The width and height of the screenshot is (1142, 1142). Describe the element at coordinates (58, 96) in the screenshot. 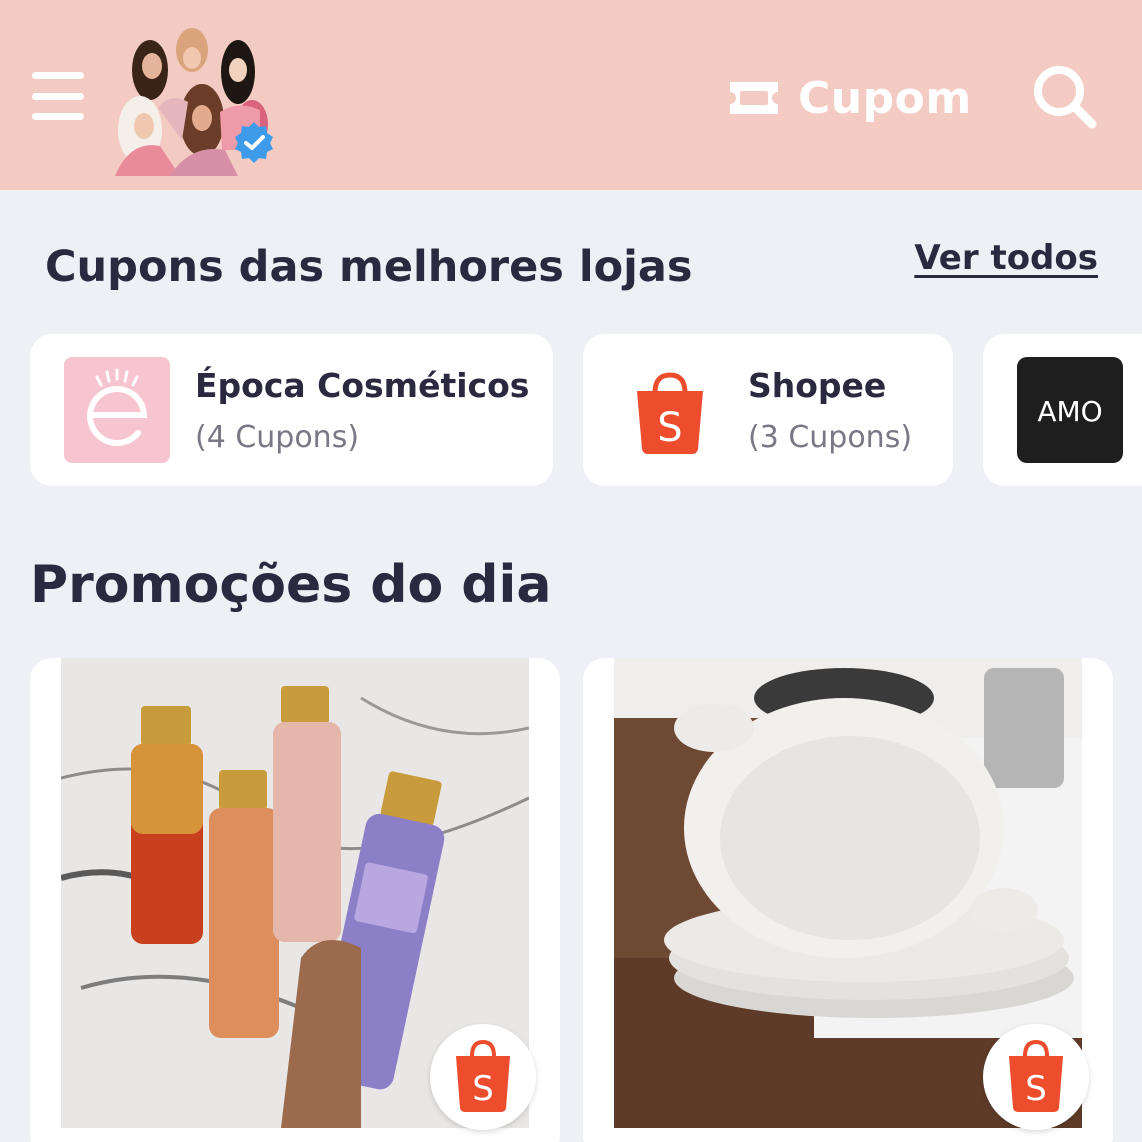

I see `menu-icon` at that location.